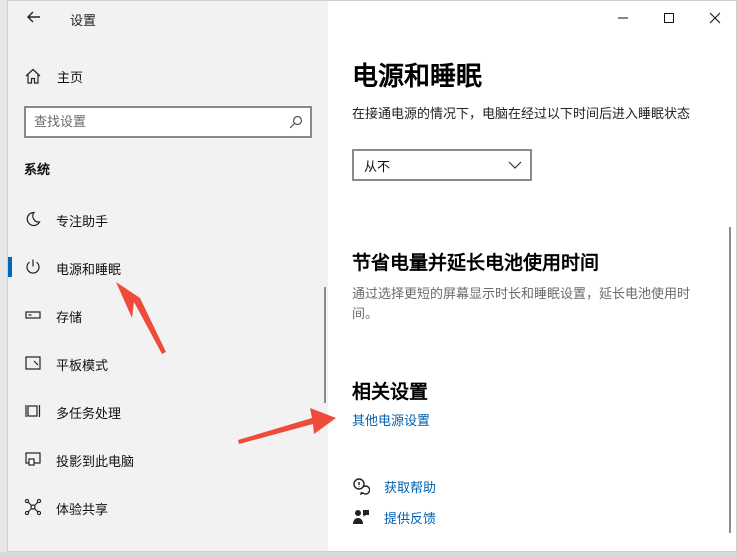  What do you see at coordinates (410, 488) in the screenshot?
I see `help-item-label: 获取帮助` at bounding box center [410, 488].